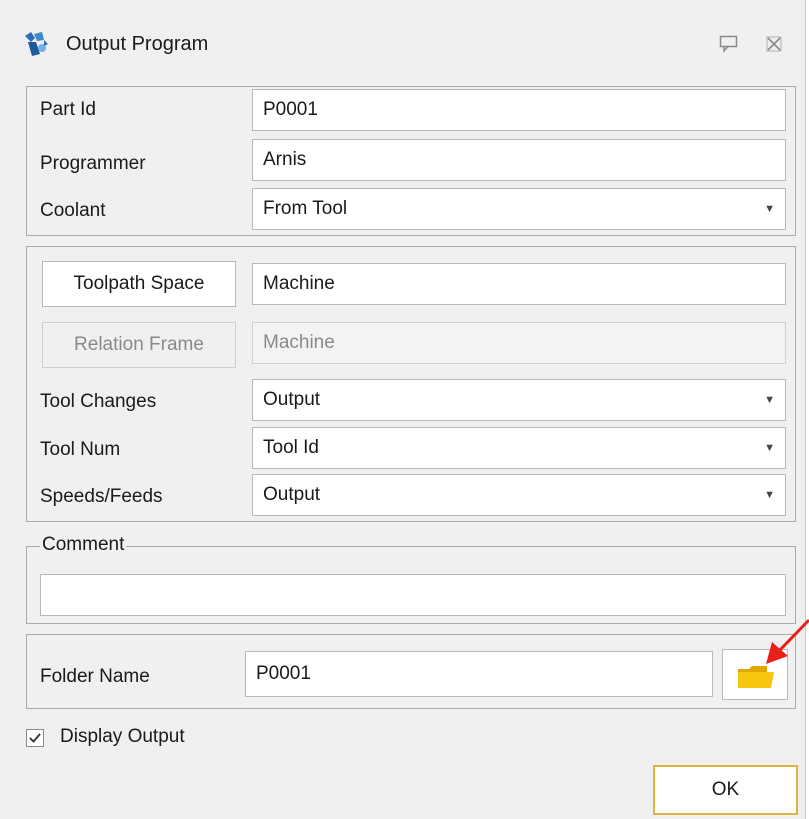  Describe the element at coordinates (402, 44) in the screenshot. I see `title-bar: Output Program` at that location.